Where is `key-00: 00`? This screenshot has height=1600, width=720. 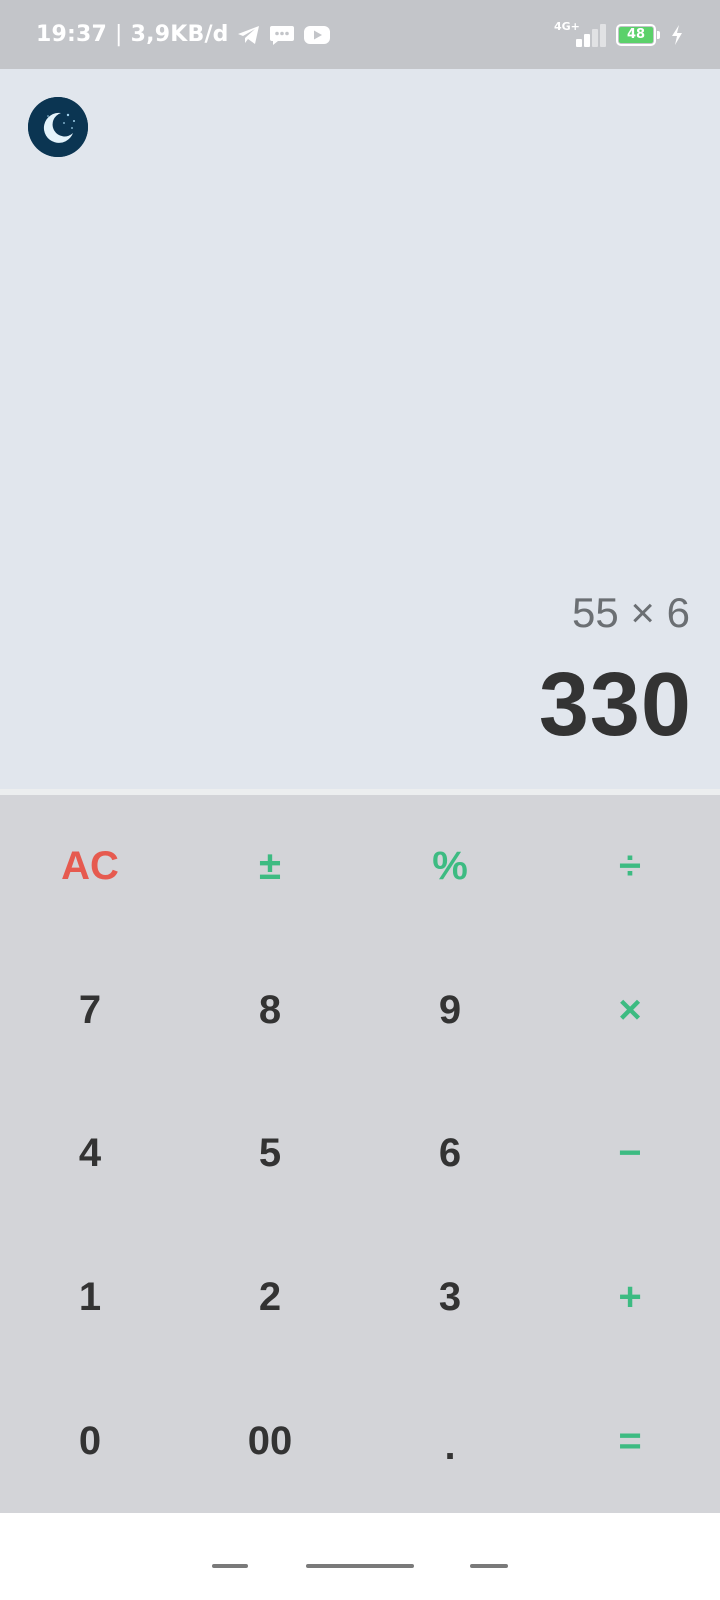
key-00: 00 is located at coordinates (270, 1441).